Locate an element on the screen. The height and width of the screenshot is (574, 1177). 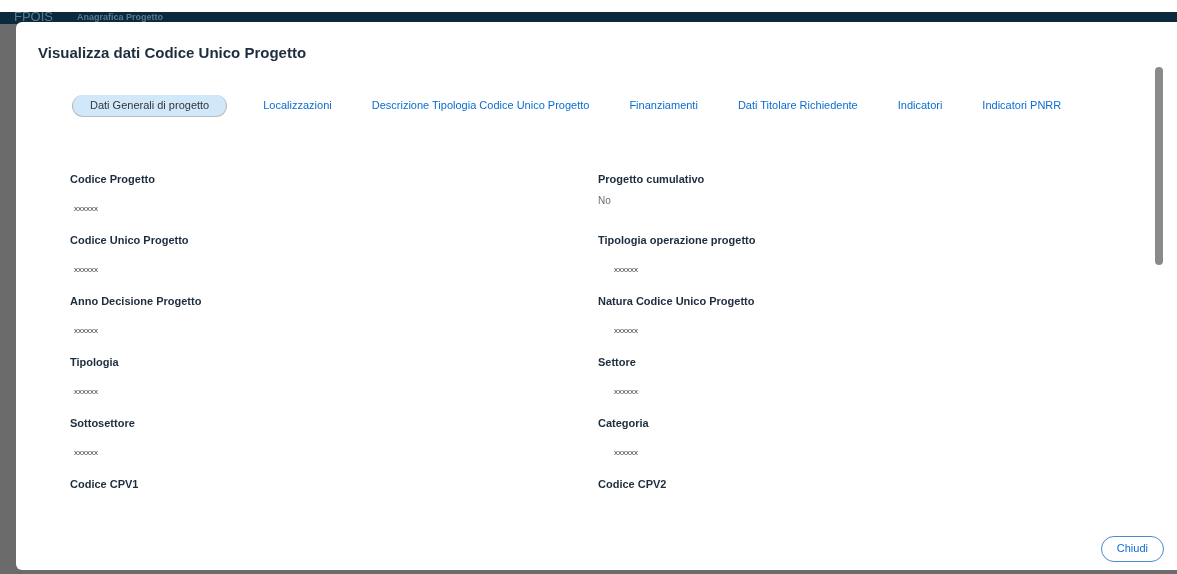
dialog-title: Visualizza dati Codice Unico Progetto is located at coordinates (172, 53).